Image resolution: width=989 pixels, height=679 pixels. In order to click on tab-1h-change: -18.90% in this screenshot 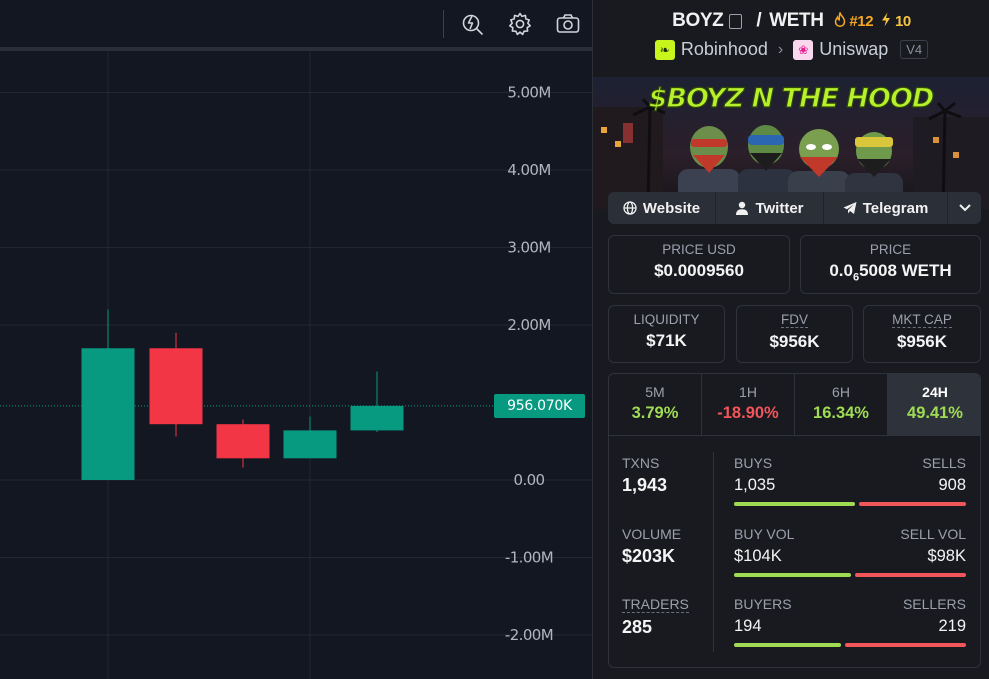, I will do `click(748, 413)`.